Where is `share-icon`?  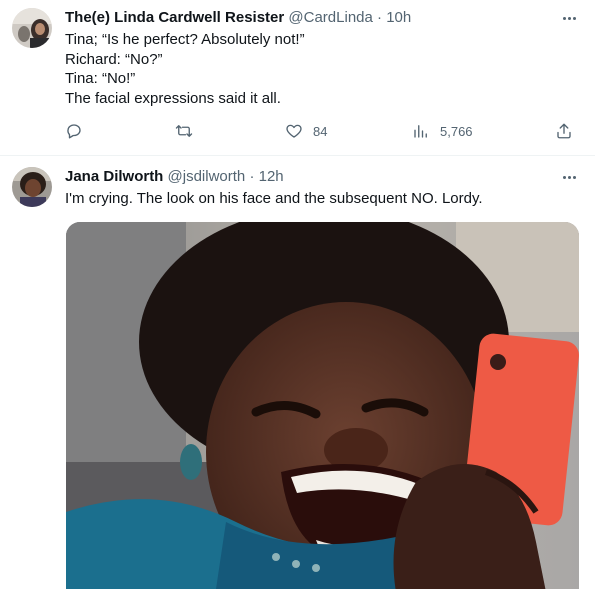
share-icon is located at coordinates (564, 131).